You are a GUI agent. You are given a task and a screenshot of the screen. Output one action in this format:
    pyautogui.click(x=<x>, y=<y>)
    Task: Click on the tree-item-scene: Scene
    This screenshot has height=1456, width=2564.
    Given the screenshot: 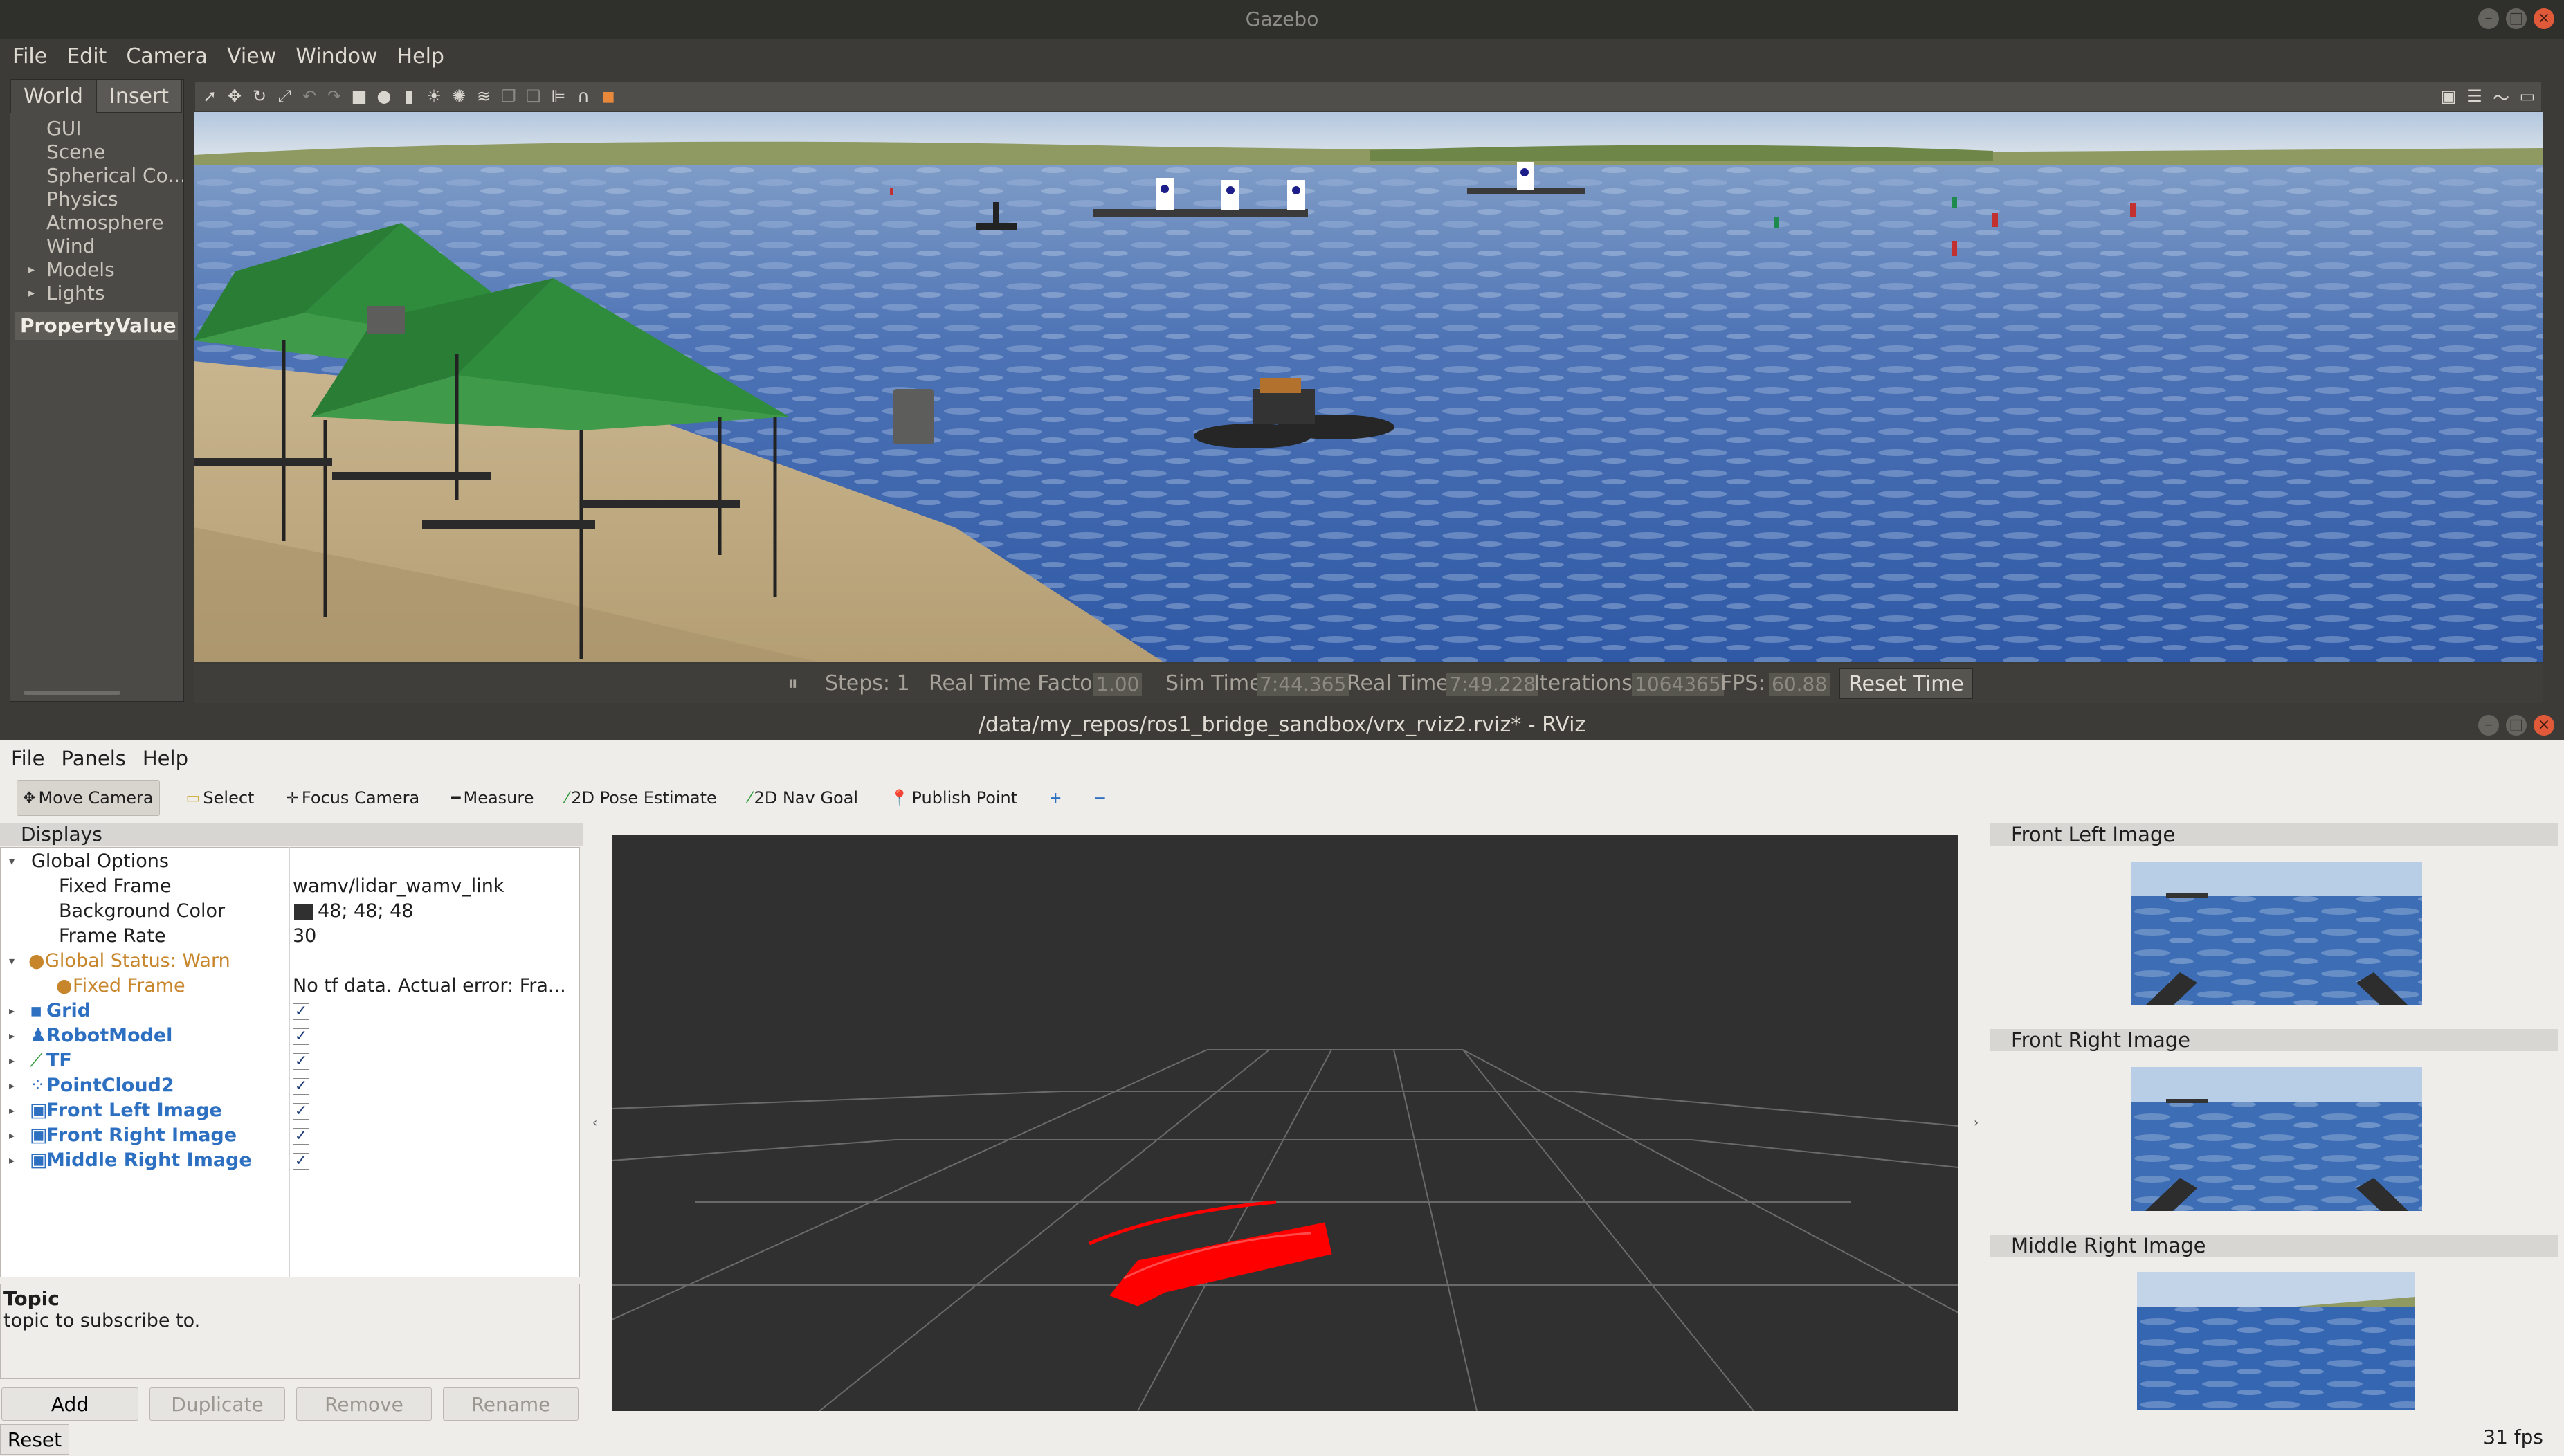 What is the action you would take?
    pyautogui.click(x=96, y=152)
    